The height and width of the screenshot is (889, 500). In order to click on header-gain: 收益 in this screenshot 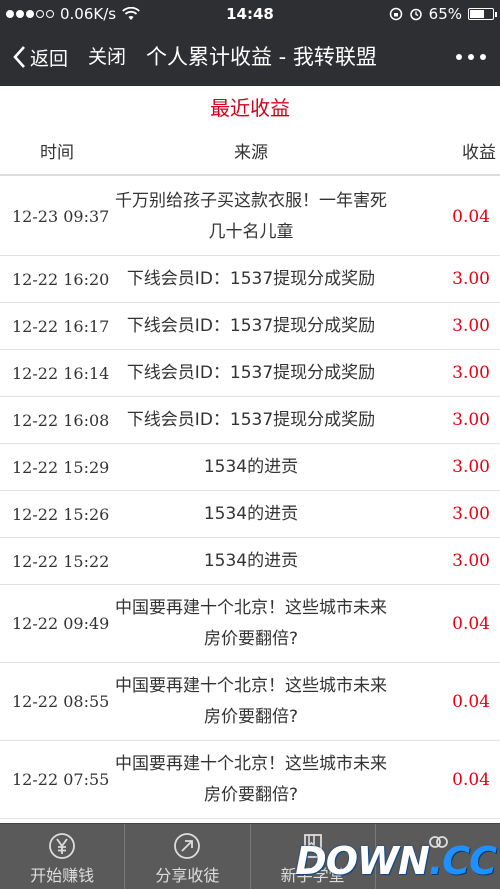, I will do `click(479, 153)`.